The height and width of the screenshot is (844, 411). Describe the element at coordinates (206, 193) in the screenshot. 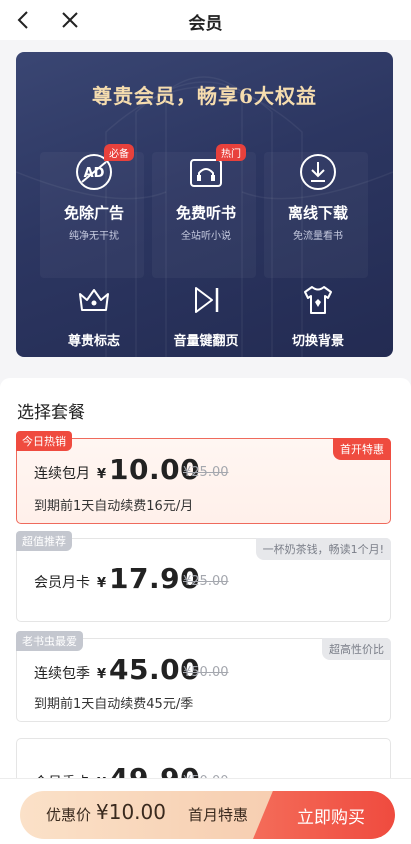

I see `perk-free-audiobook: 热门 免费听书 全站听小说` at that location.